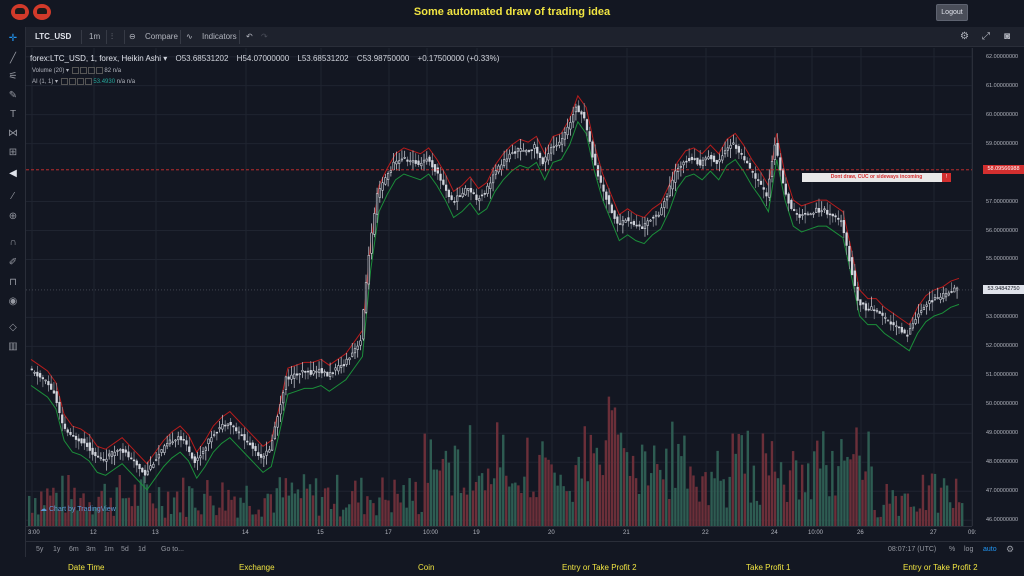  Describe the element at coordinates (13, 283) in the screenshot. I see `lock-icon: ⊓` at that location.